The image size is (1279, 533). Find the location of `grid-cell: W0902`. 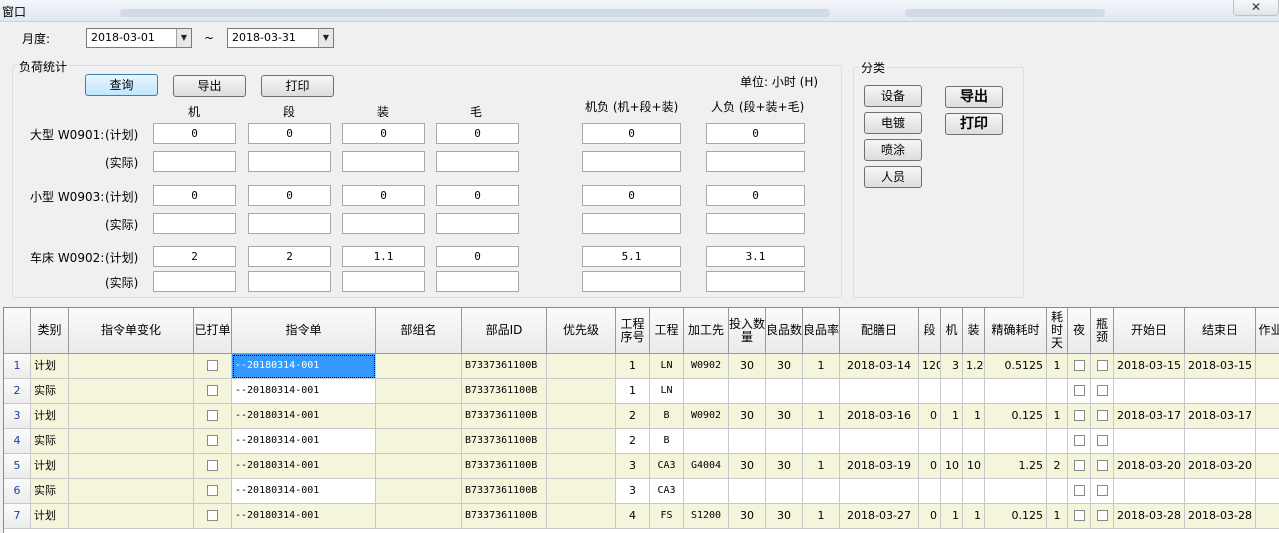

grid-cell: W0902 is located at coordinates (706, 416).